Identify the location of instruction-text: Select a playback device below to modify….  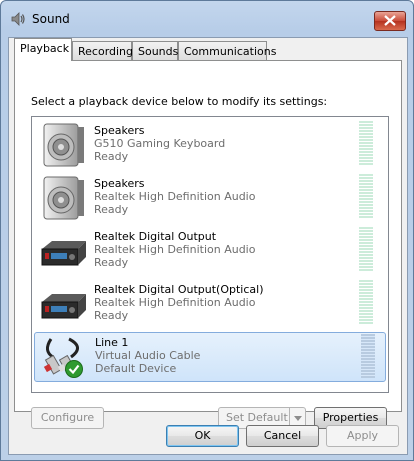
(179, 101).